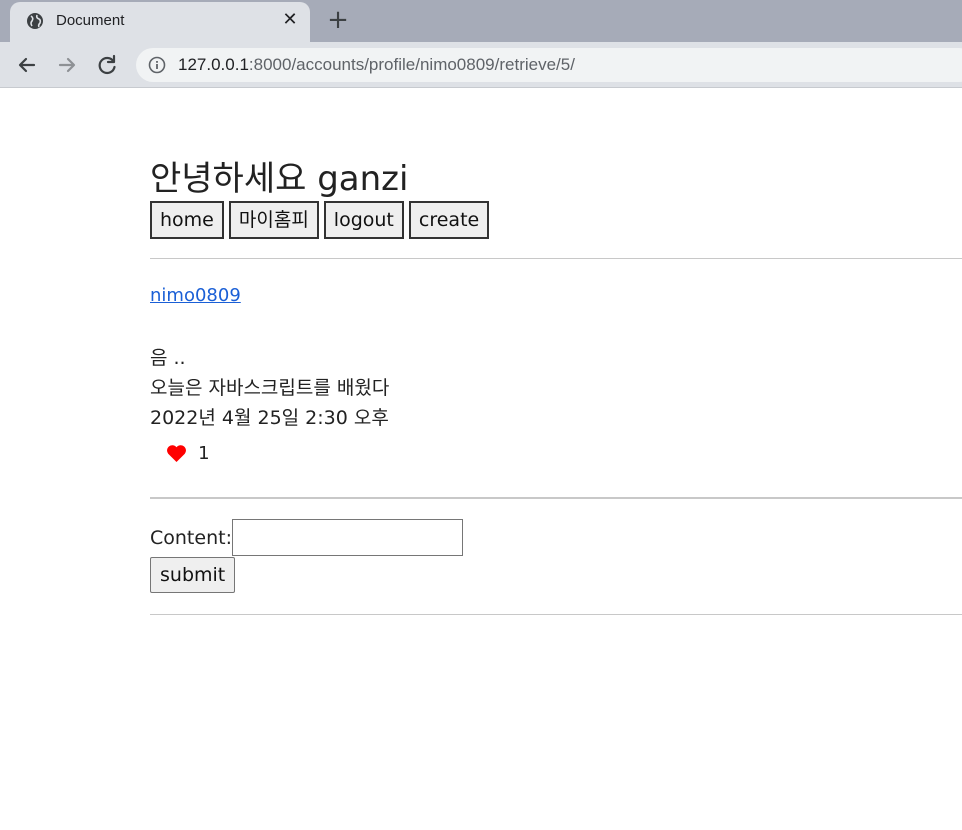  Describe the element at coordinates (270, 388) in the screenshot. I see `post-text-line: 오늘은 자바스크립트를 배웠다` at that location.